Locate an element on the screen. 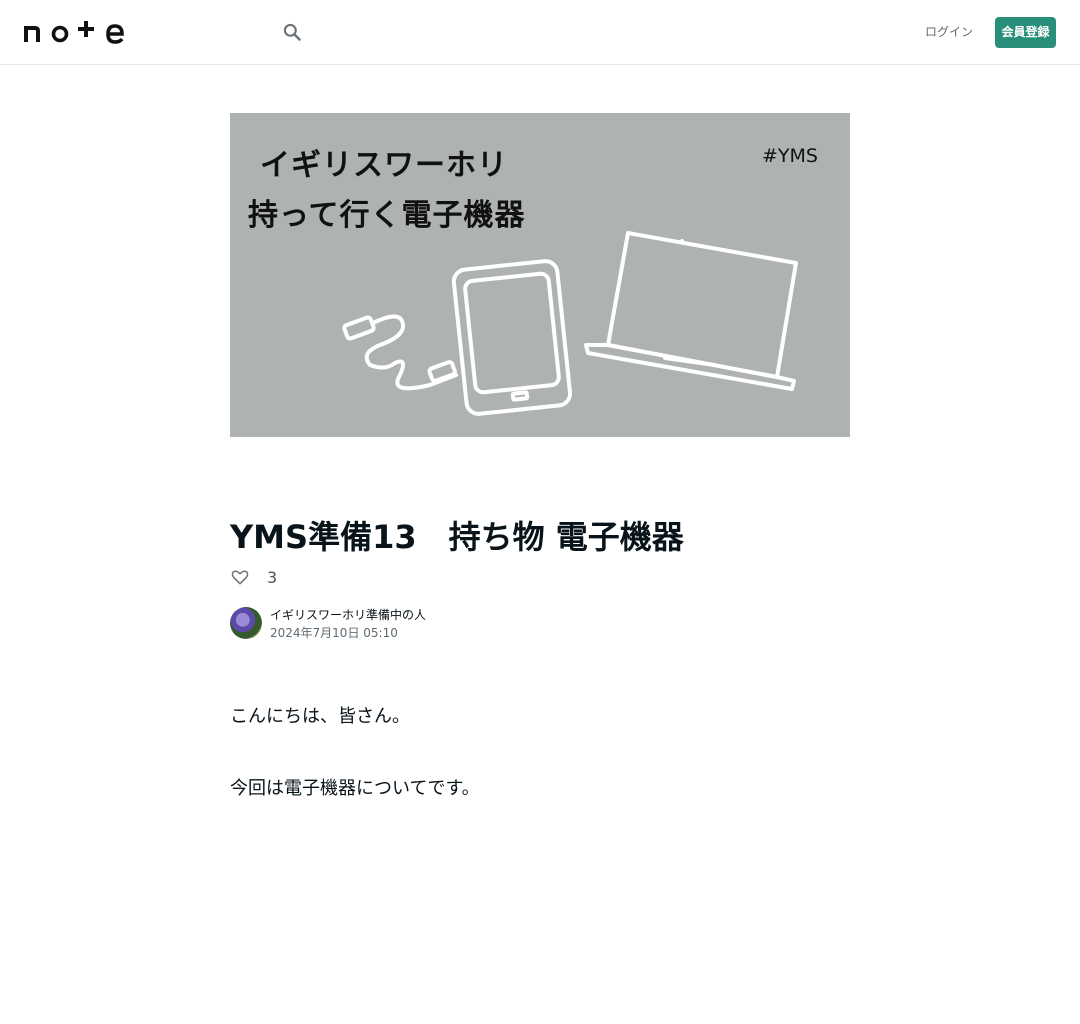 This screenshot has width=1080, height=1024. author-info: イギリスワーホリ準備中の人 2024年7月10日 05:10 is located at coordinates (328, 624).